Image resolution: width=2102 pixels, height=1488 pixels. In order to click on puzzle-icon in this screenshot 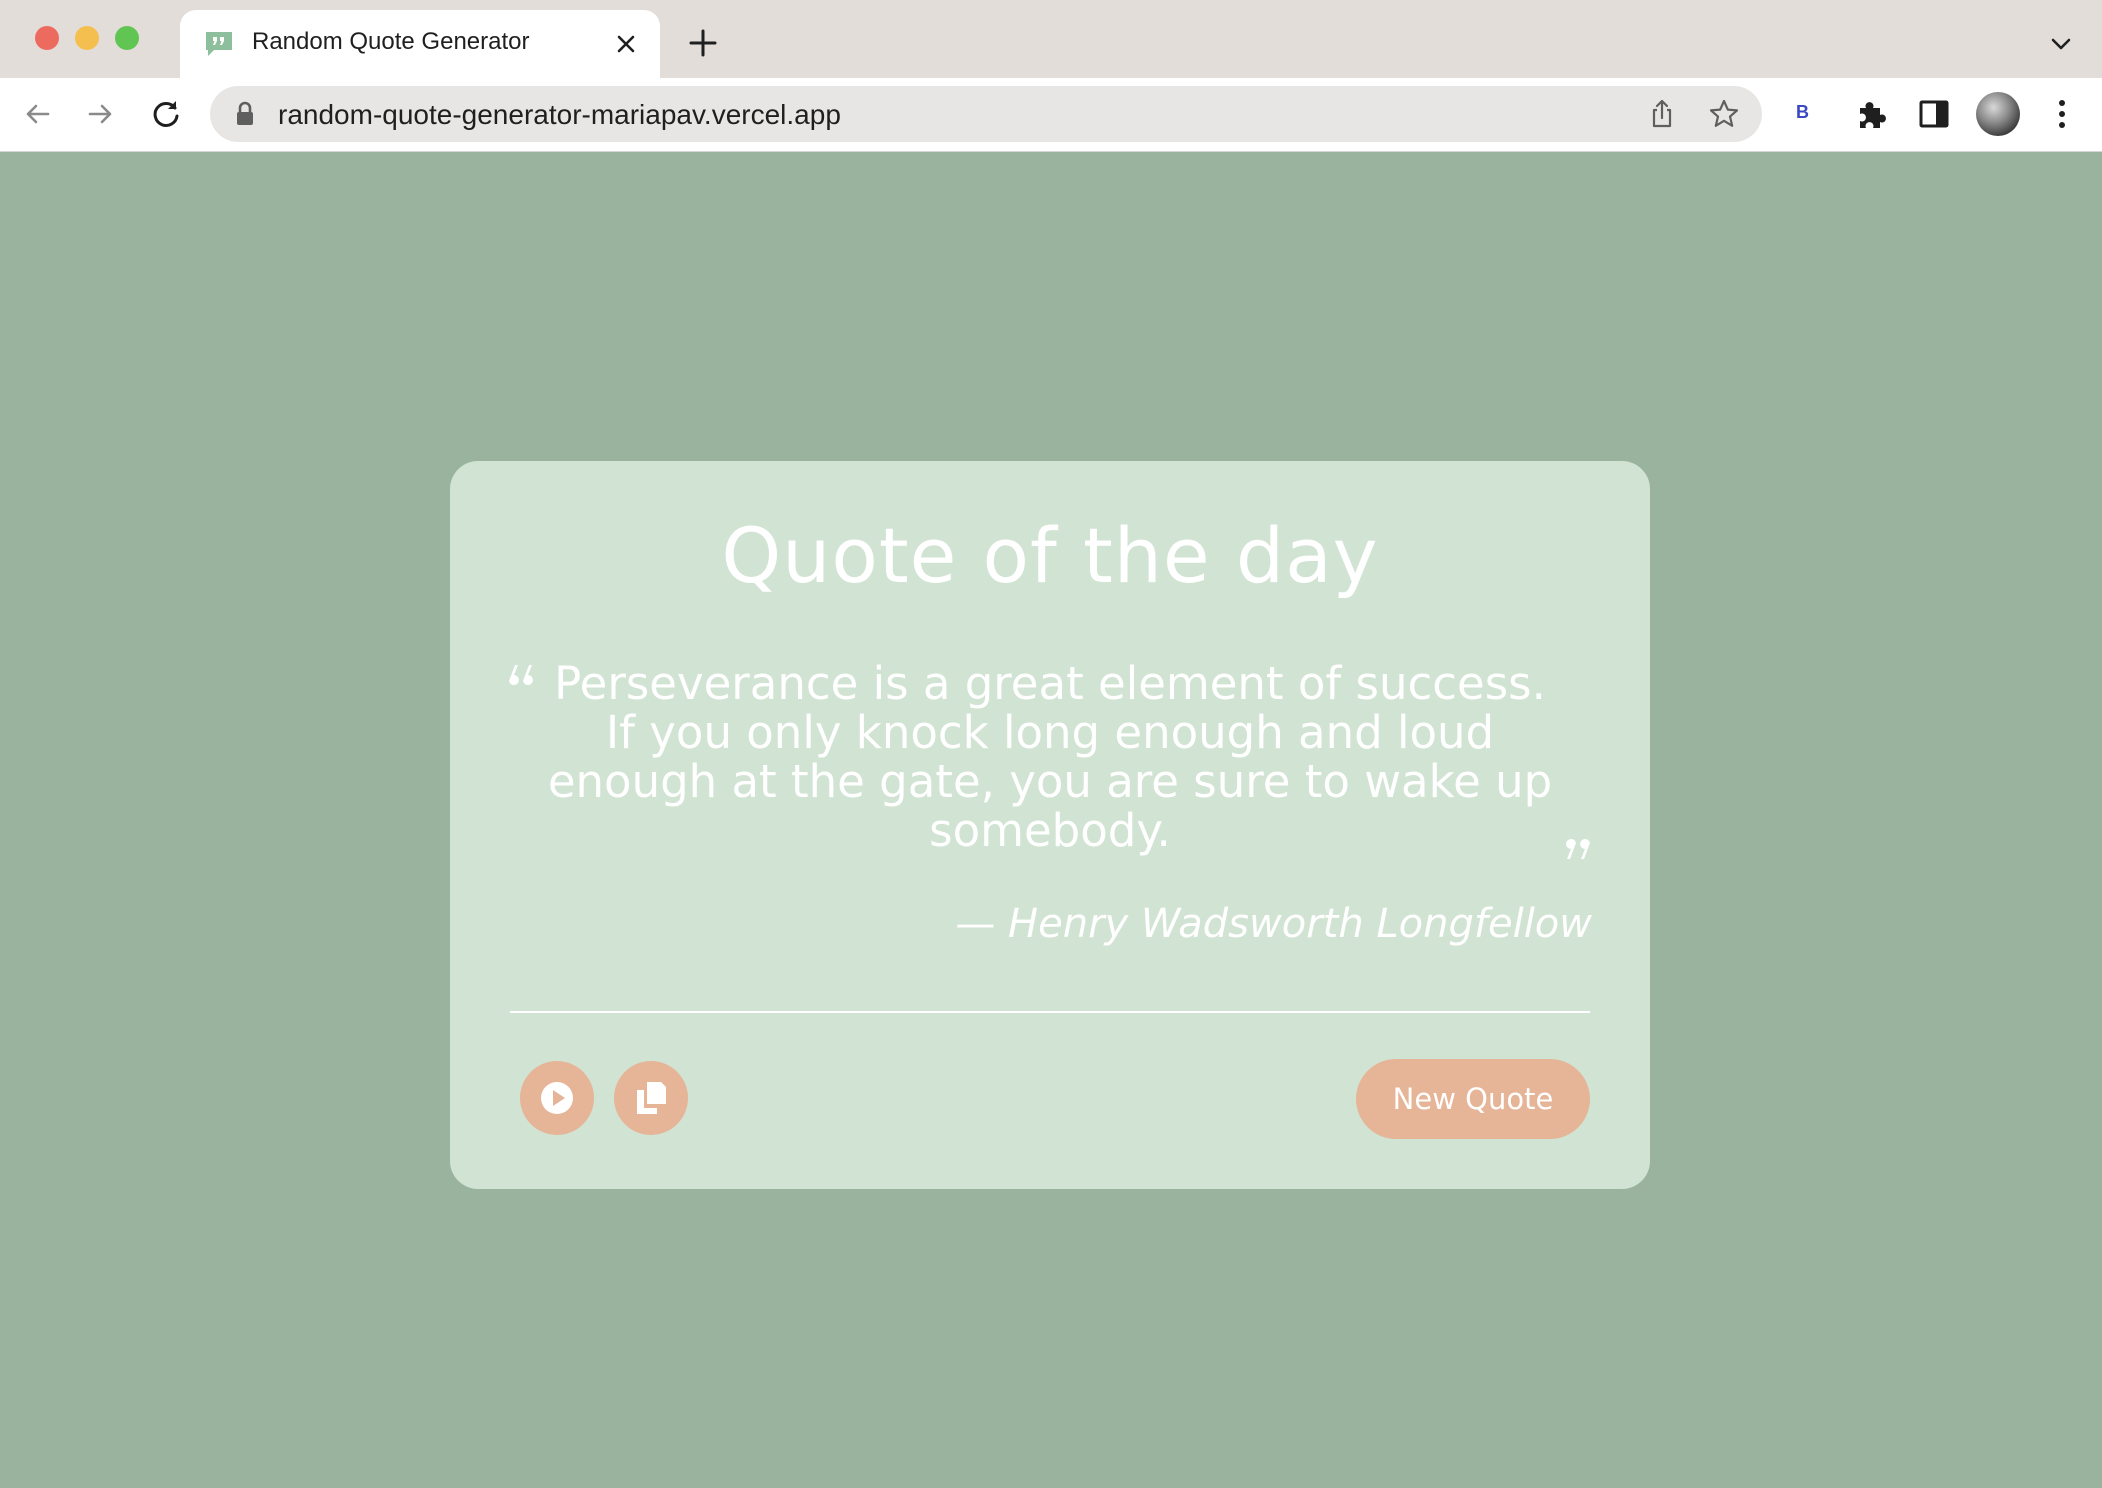, I will do `click(1872, 114)`.